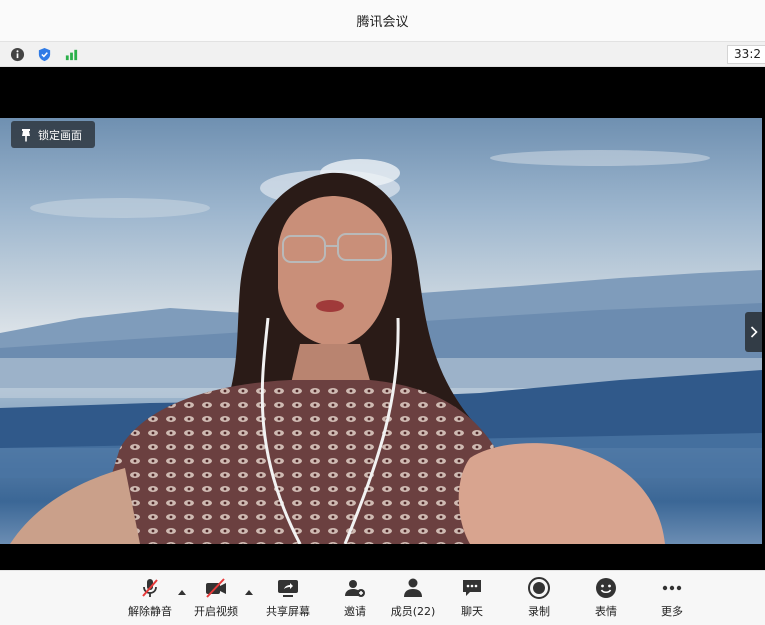 Image resolution: width=765 pixels, height=625 pixels. I want to click on share-screen-button: 共享屏幕, so click(288, 599).